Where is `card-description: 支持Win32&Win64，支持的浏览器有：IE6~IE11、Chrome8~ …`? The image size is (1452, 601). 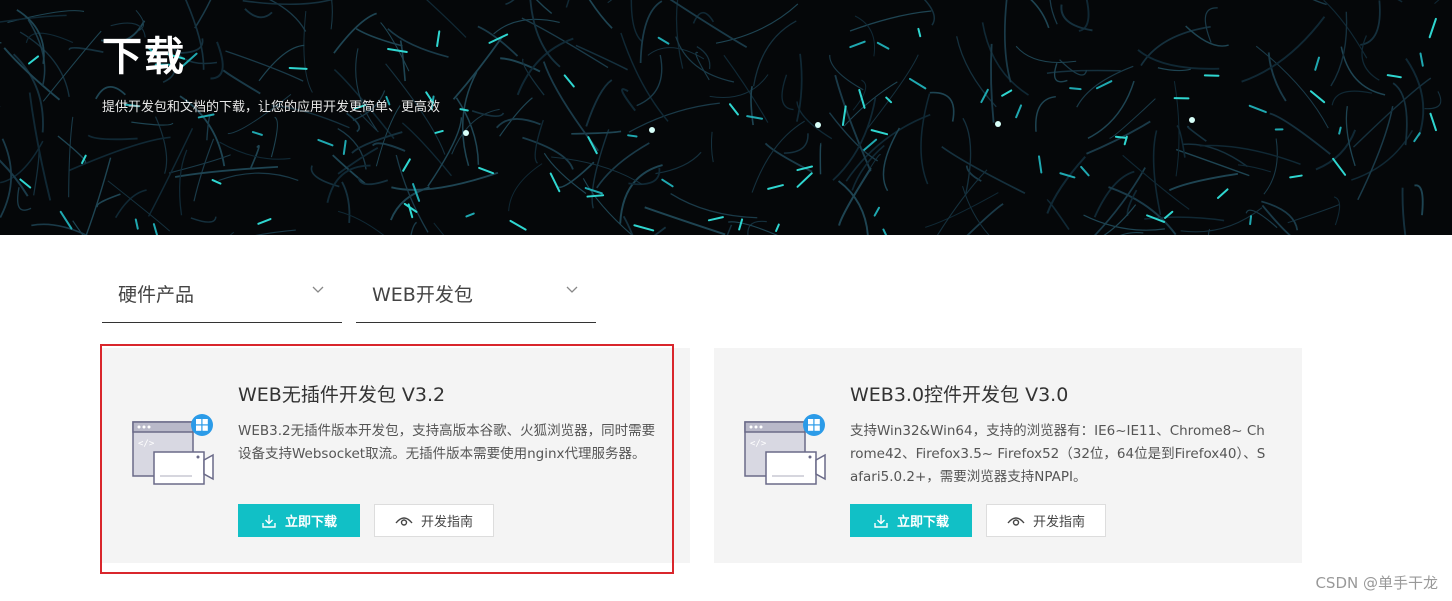 card-description: 支持Win32&Win64，支持的浏览器有：IE6~IE11、Chrome8~ … is located at coordinates (1058, 454).